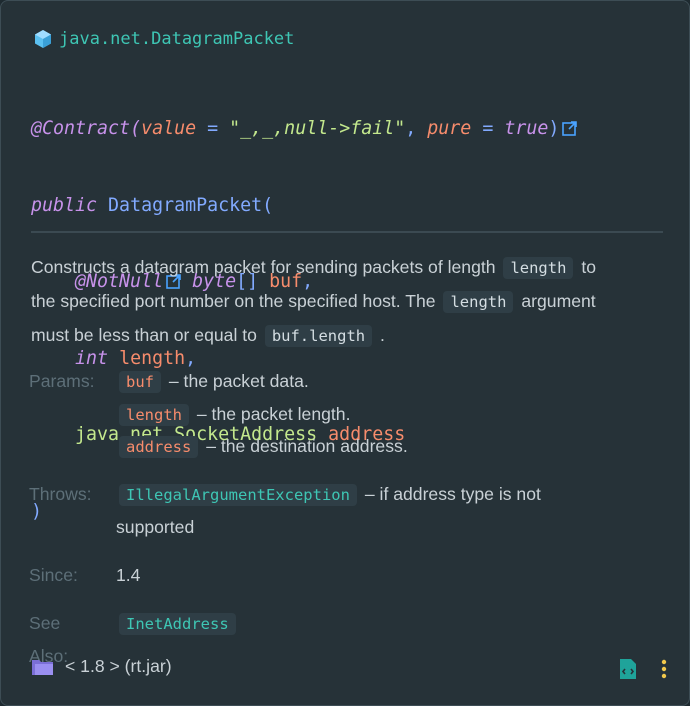 Image resolution: width=690 pixels, height=706 pixels. I want to click on desc-text: to, so click(586, 267).